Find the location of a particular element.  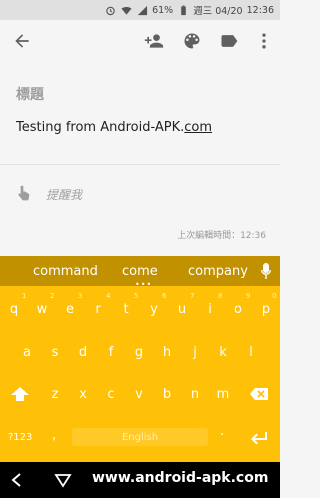

period-key: . is located at coordinates (222, 431).